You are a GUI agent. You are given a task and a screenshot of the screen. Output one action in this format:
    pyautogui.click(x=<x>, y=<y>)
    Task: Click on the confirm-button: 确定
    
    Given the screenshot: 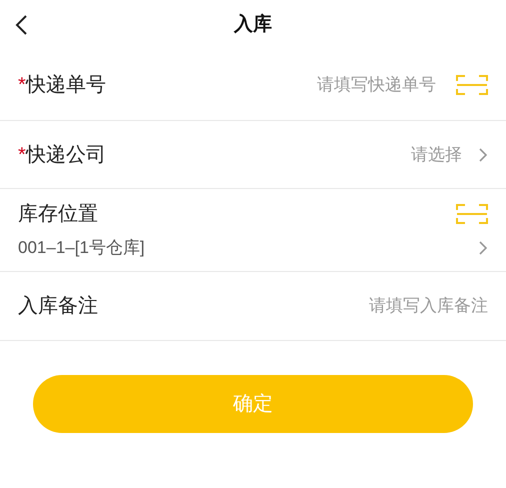 What is the action you would take?
    pyautogui.click(x=253, y=404)
    